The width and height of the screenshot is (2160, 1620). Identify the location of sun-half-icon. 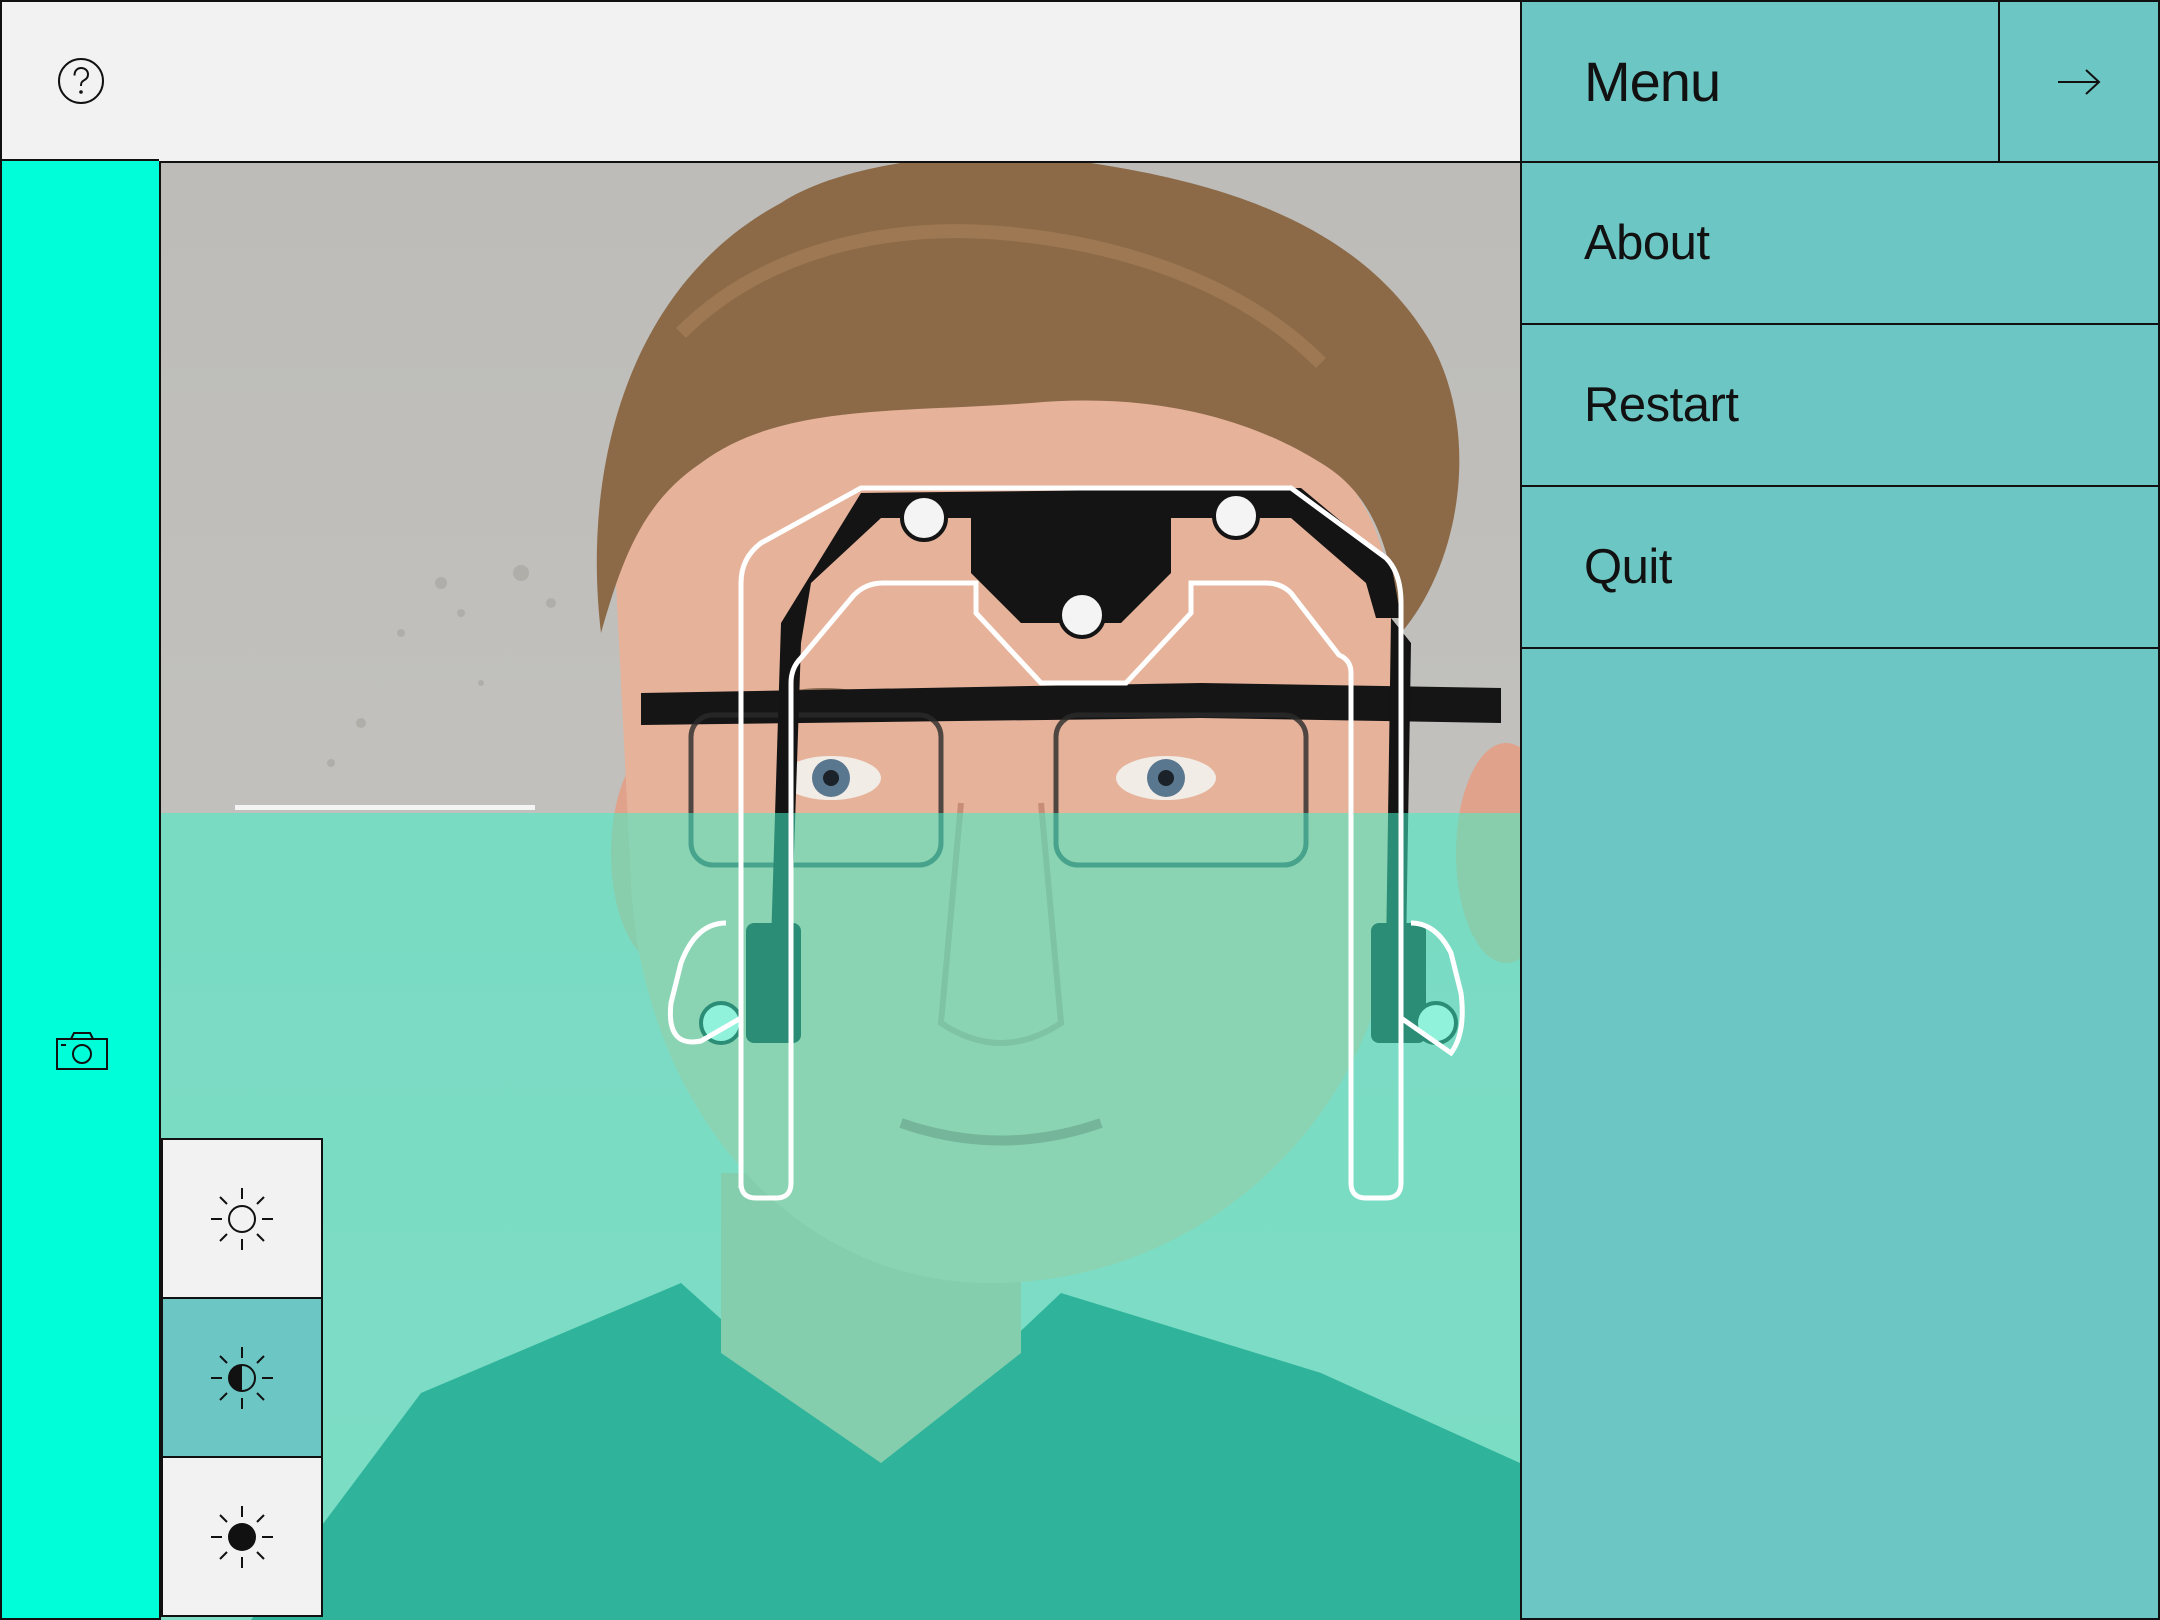
(242, 1377).